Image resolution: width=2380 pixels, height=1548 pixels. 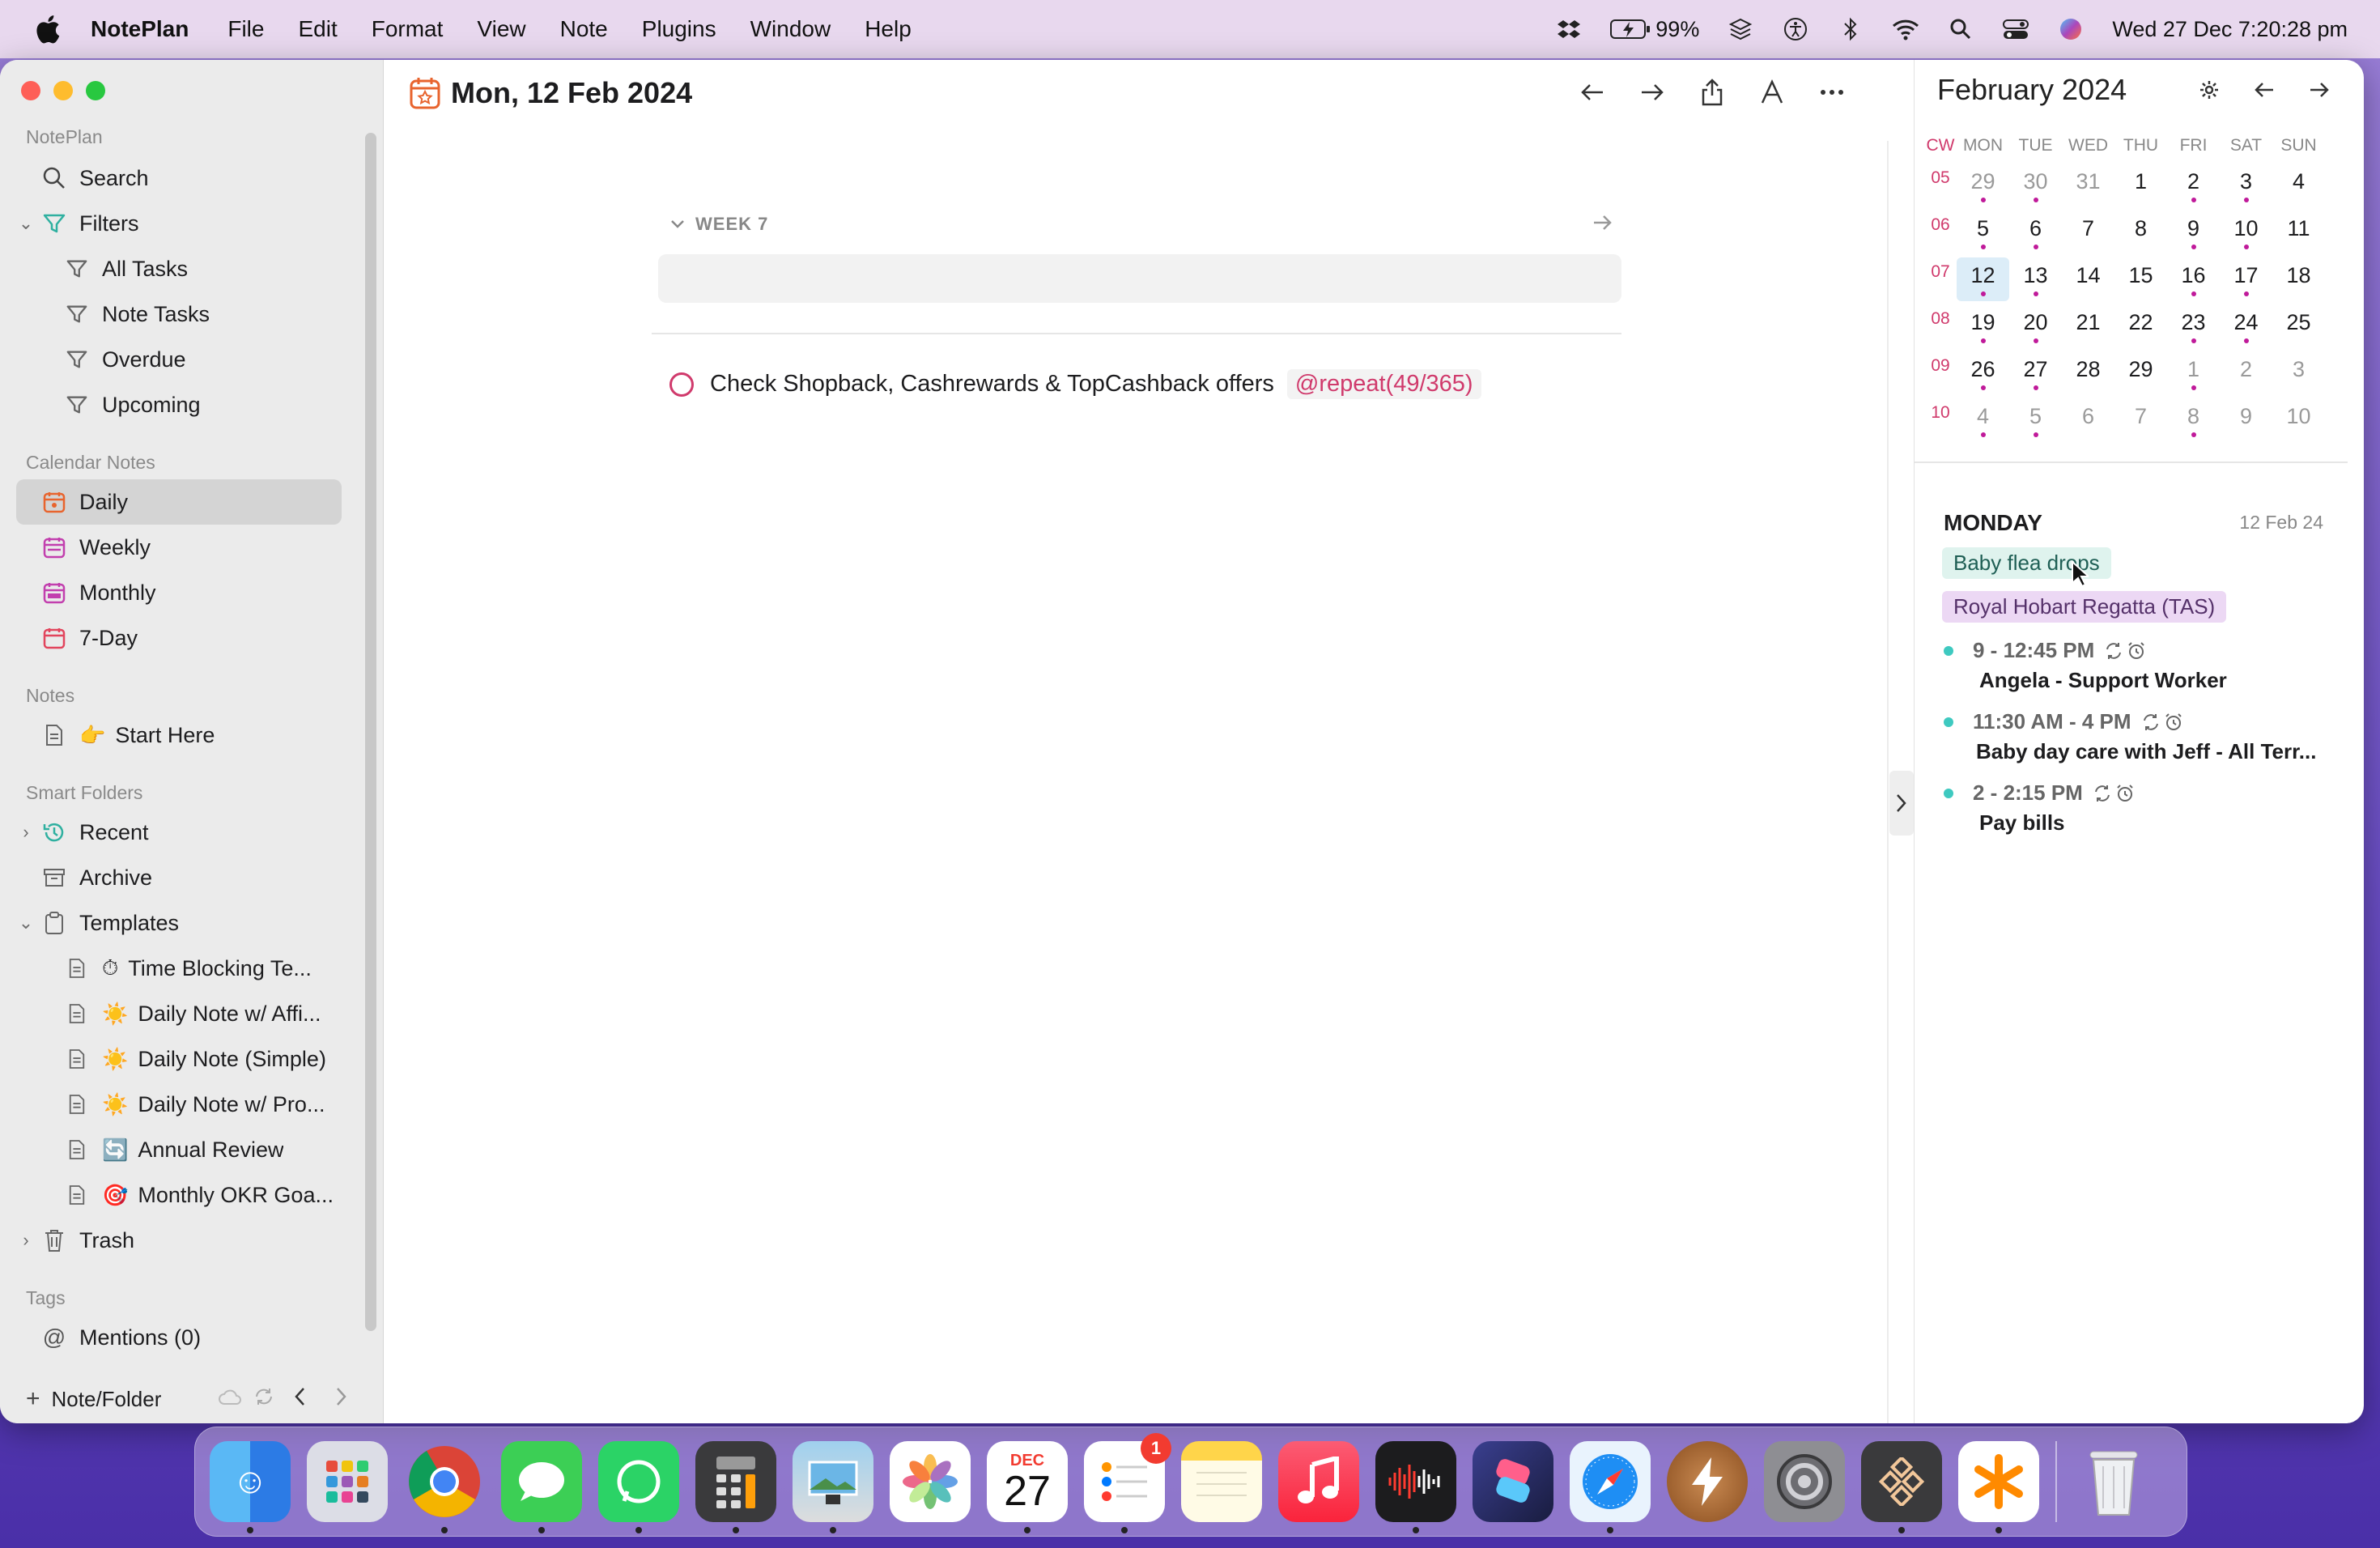 What do you see at coordinates (2246, 279) in the screenshot?
I see `calendar-day: 17` at bounding box center [2246, 279].